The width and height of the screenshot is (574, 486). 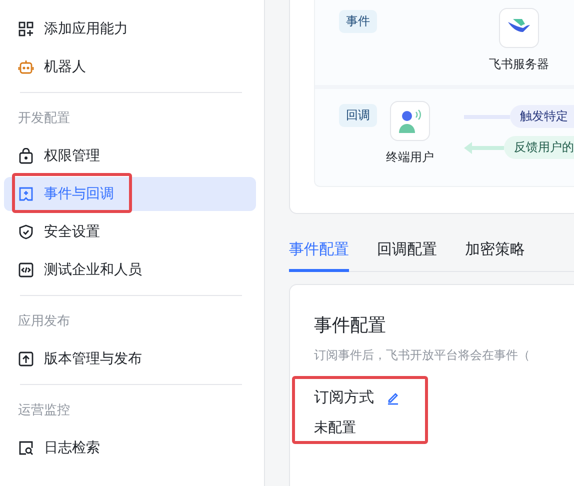 I want to click on section-title: 事件配置, so click(x=350, y=325).